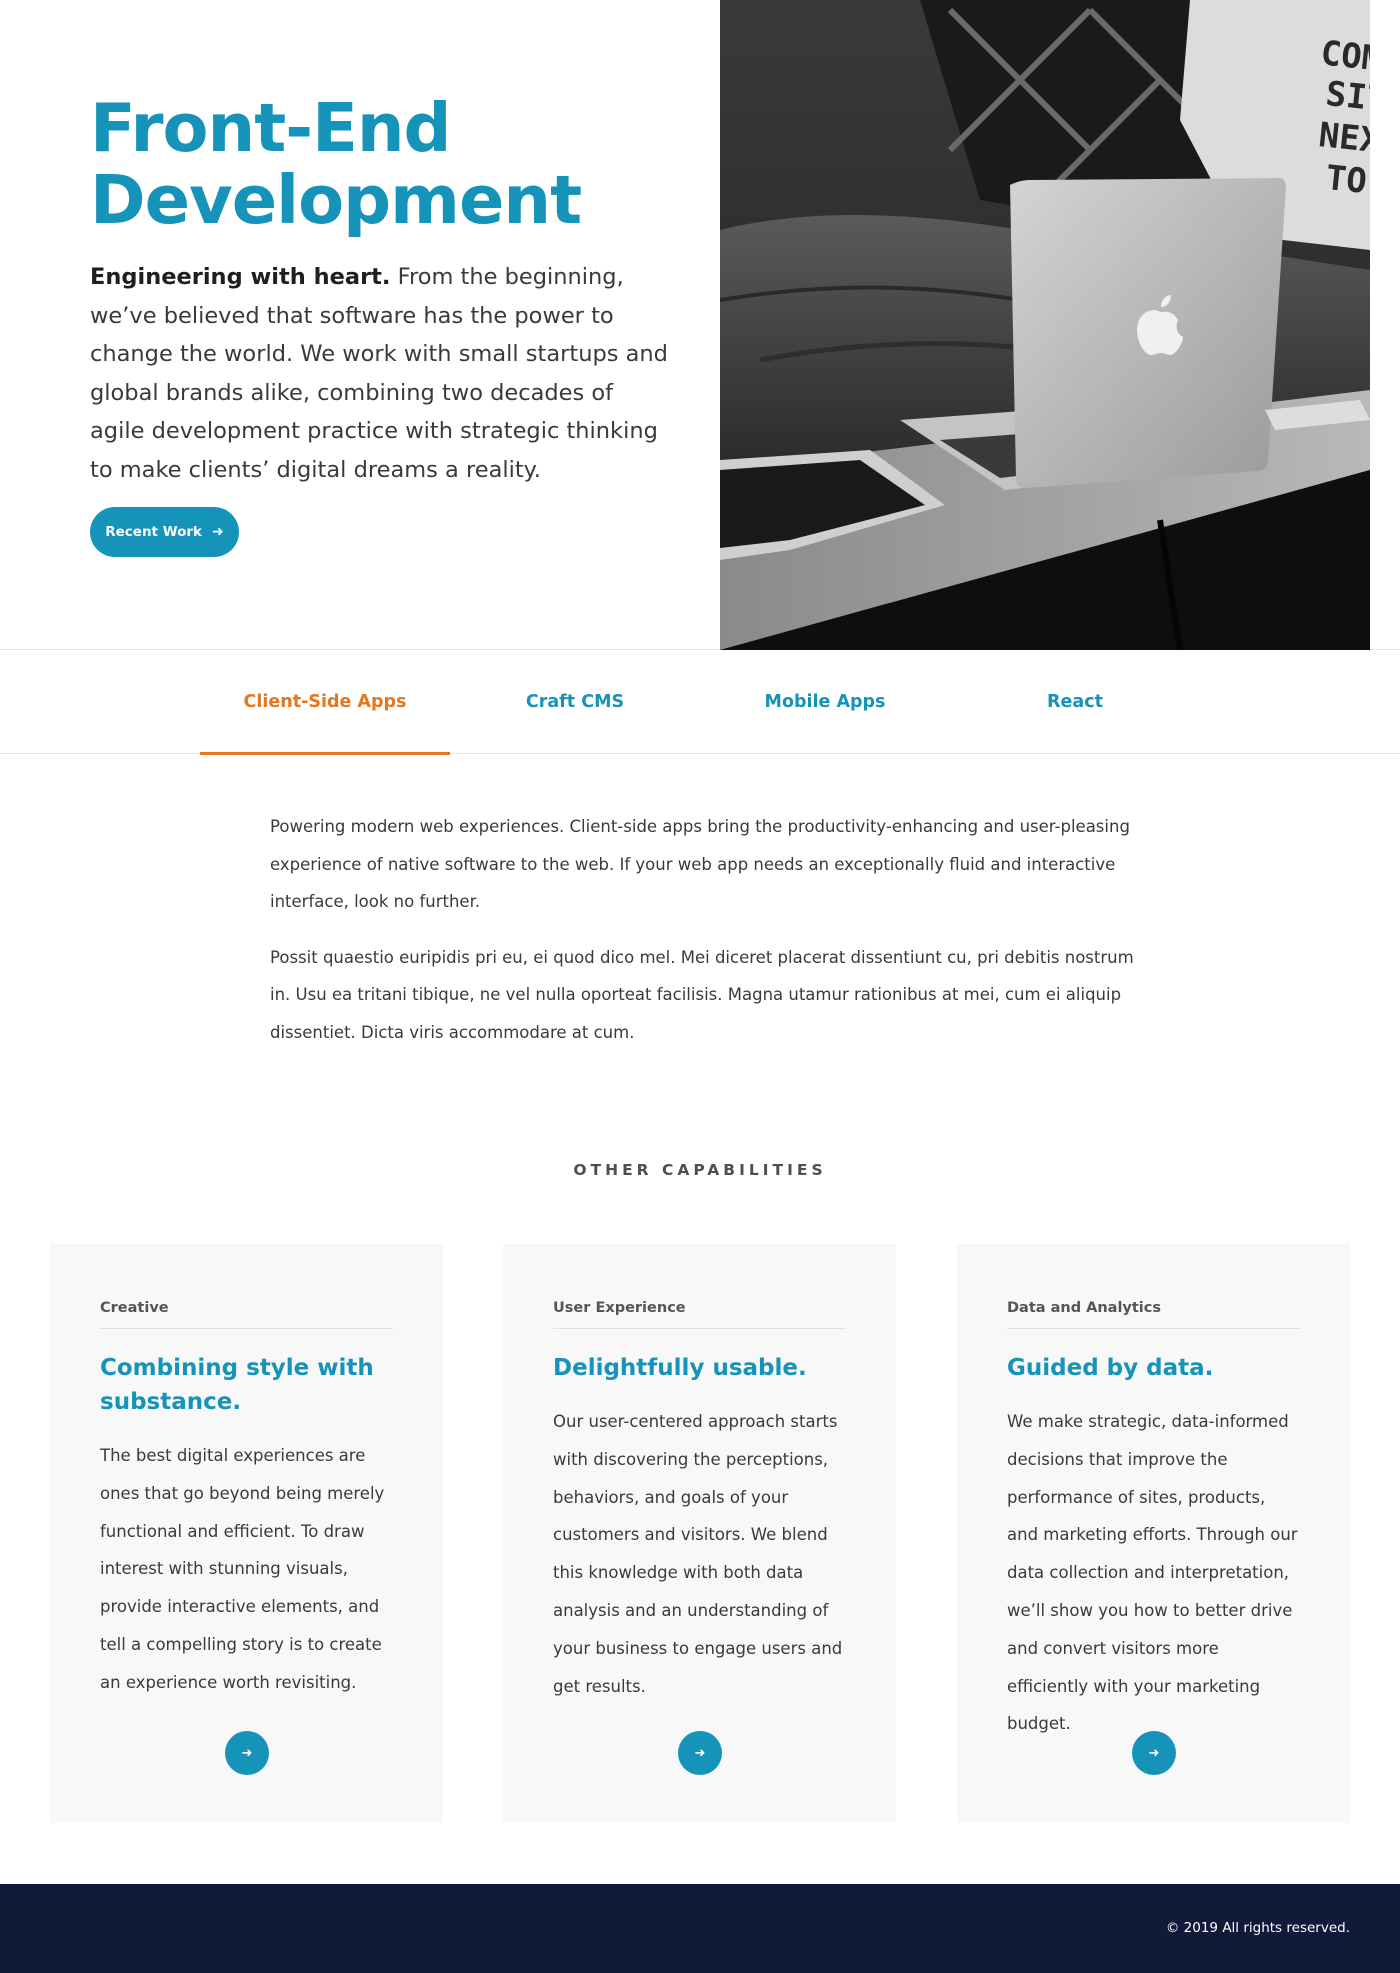 The width and height of the screenshot is (1400, 1973). I want to click on page-title-line1: Front-End, so click(271, 128).